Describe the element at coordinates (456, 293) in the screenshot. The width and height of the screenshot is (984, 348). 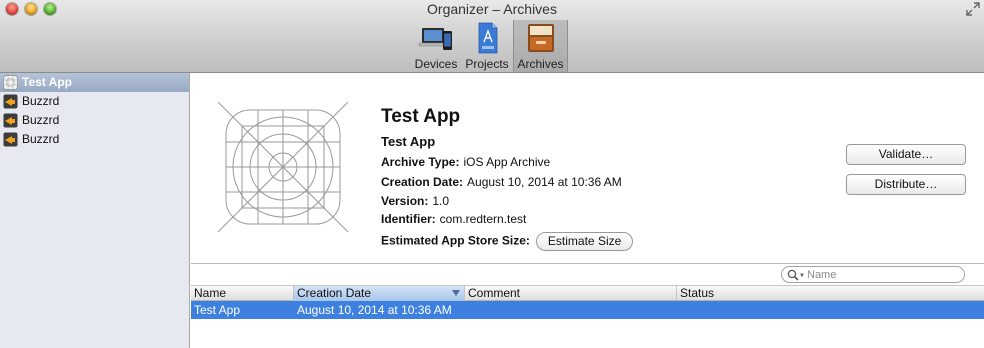
I see `sort-descending-icon` at that location.